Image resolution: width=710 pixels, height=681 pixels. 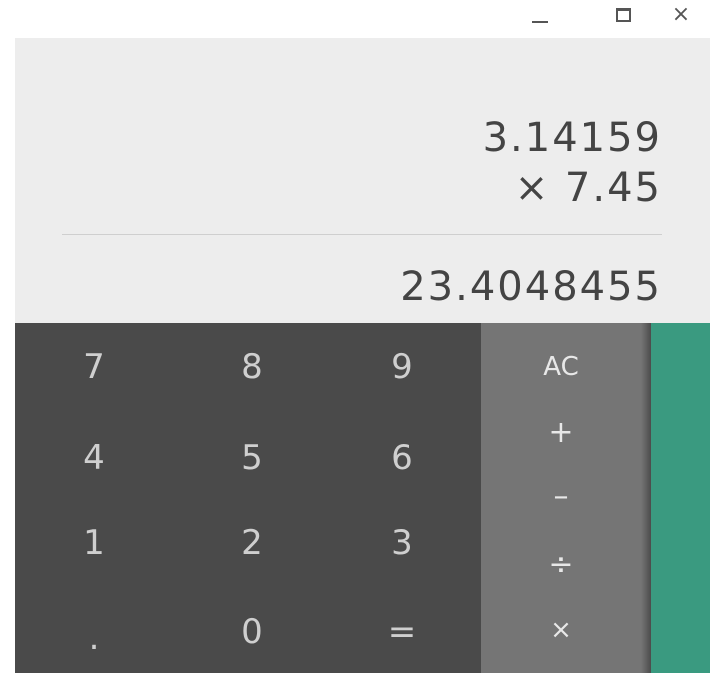 What do you see at coordinates (94, 637) in the screenshot?
I see `key-decimal: .` at bounding box center [94, 637].